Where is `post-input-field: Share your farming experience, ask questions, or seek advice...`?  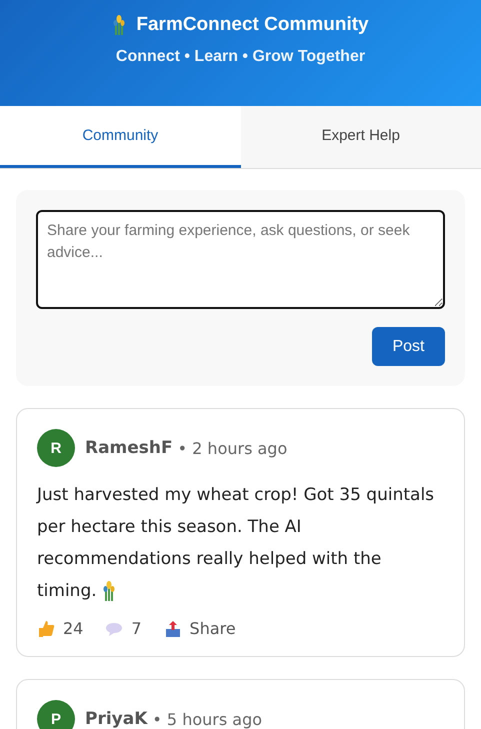
post-input-field: Share your farming experience, ask questions, or seek advice... is located at coordinates (240, 259).